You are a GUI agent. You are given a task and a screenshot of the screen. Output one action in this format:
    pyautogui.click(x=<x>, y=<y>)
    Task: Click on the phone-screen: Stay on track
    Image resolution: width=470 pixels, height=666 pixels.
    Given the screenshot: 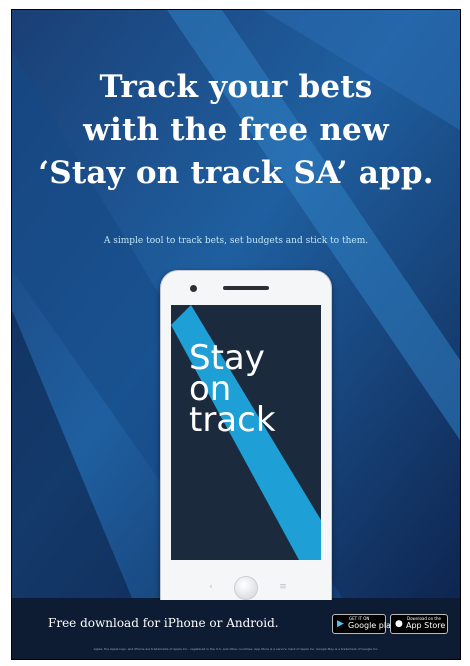 What is the action you would take?
    pyautogui.click(x=246, y=432)
    